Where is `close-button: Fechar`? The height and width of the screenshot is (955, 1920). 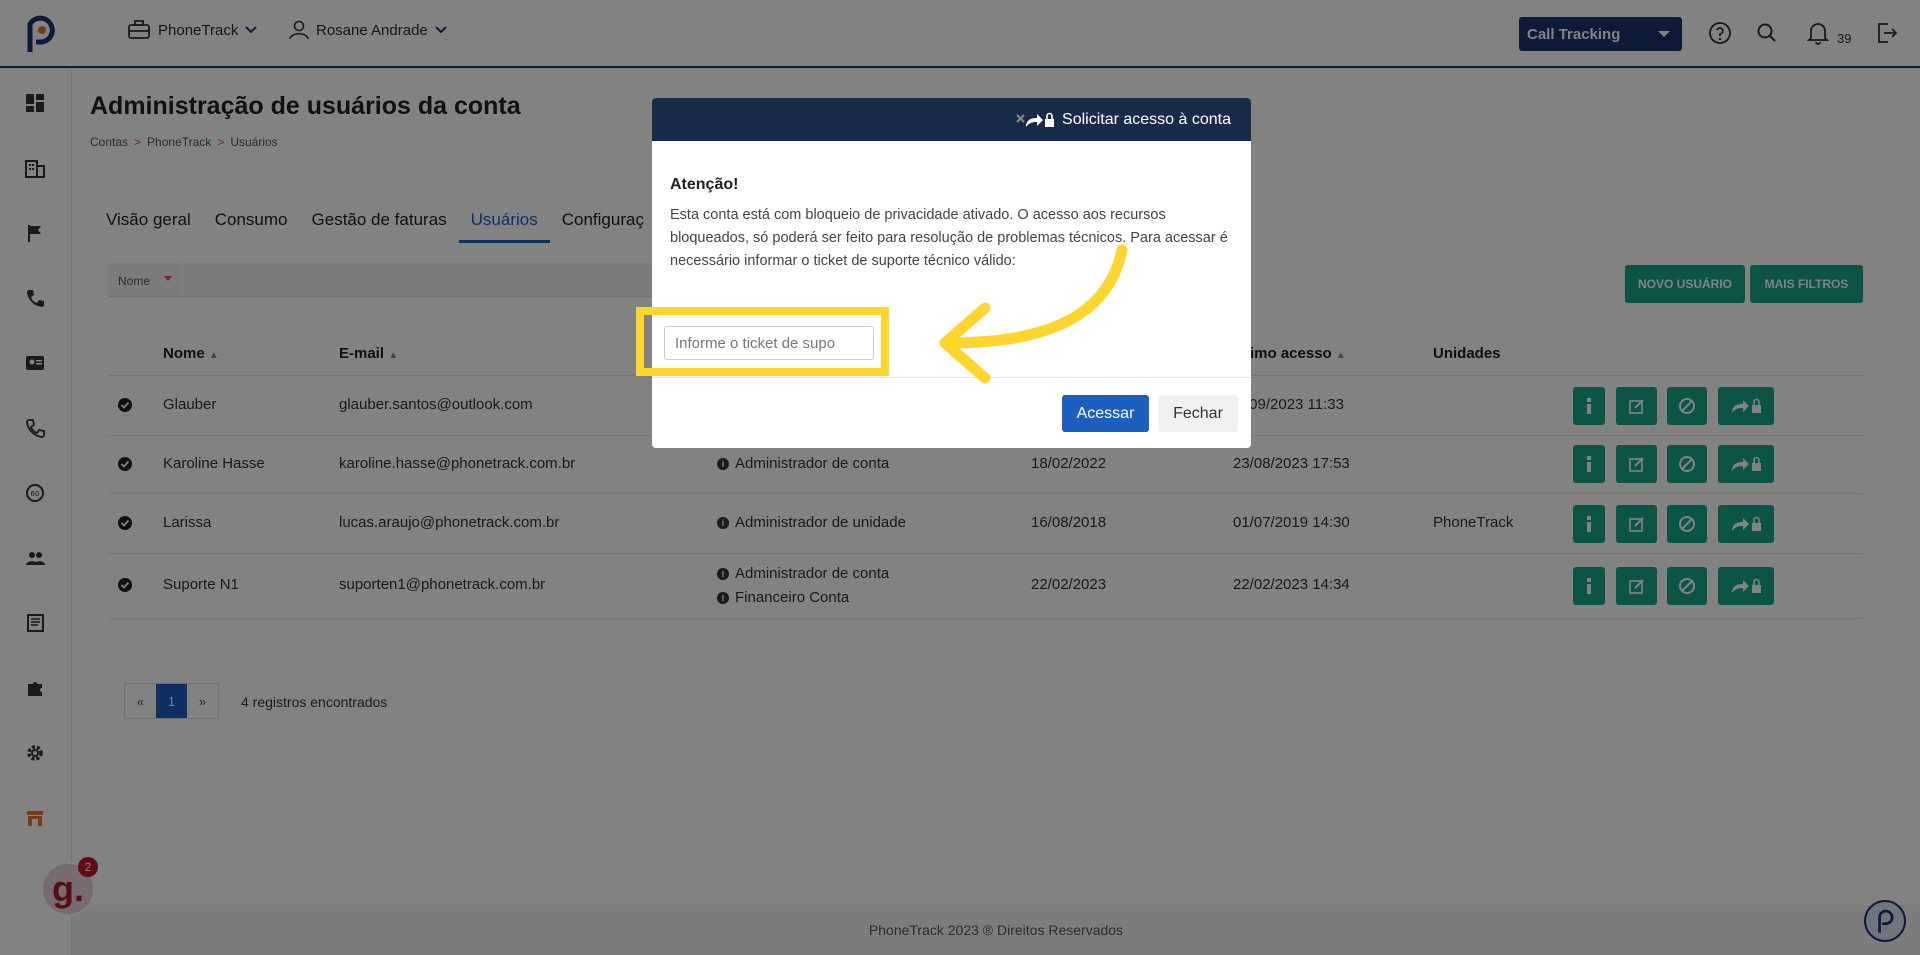 close-button: Fechar is located at coordinates (1198, 413).